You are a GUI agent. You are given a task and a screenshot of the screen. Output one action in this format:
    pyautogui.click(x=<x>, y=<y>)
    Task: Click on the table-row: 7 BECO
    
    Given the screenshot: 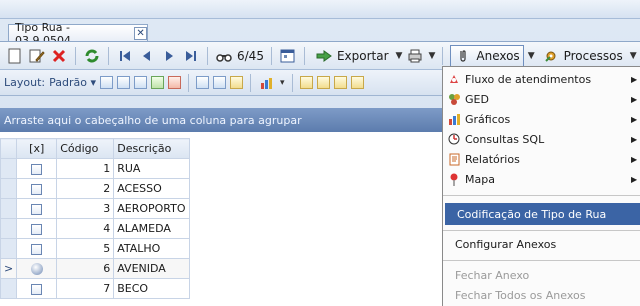 What is the action you would take?
    pyautogui.click(x=95, y=288)
    